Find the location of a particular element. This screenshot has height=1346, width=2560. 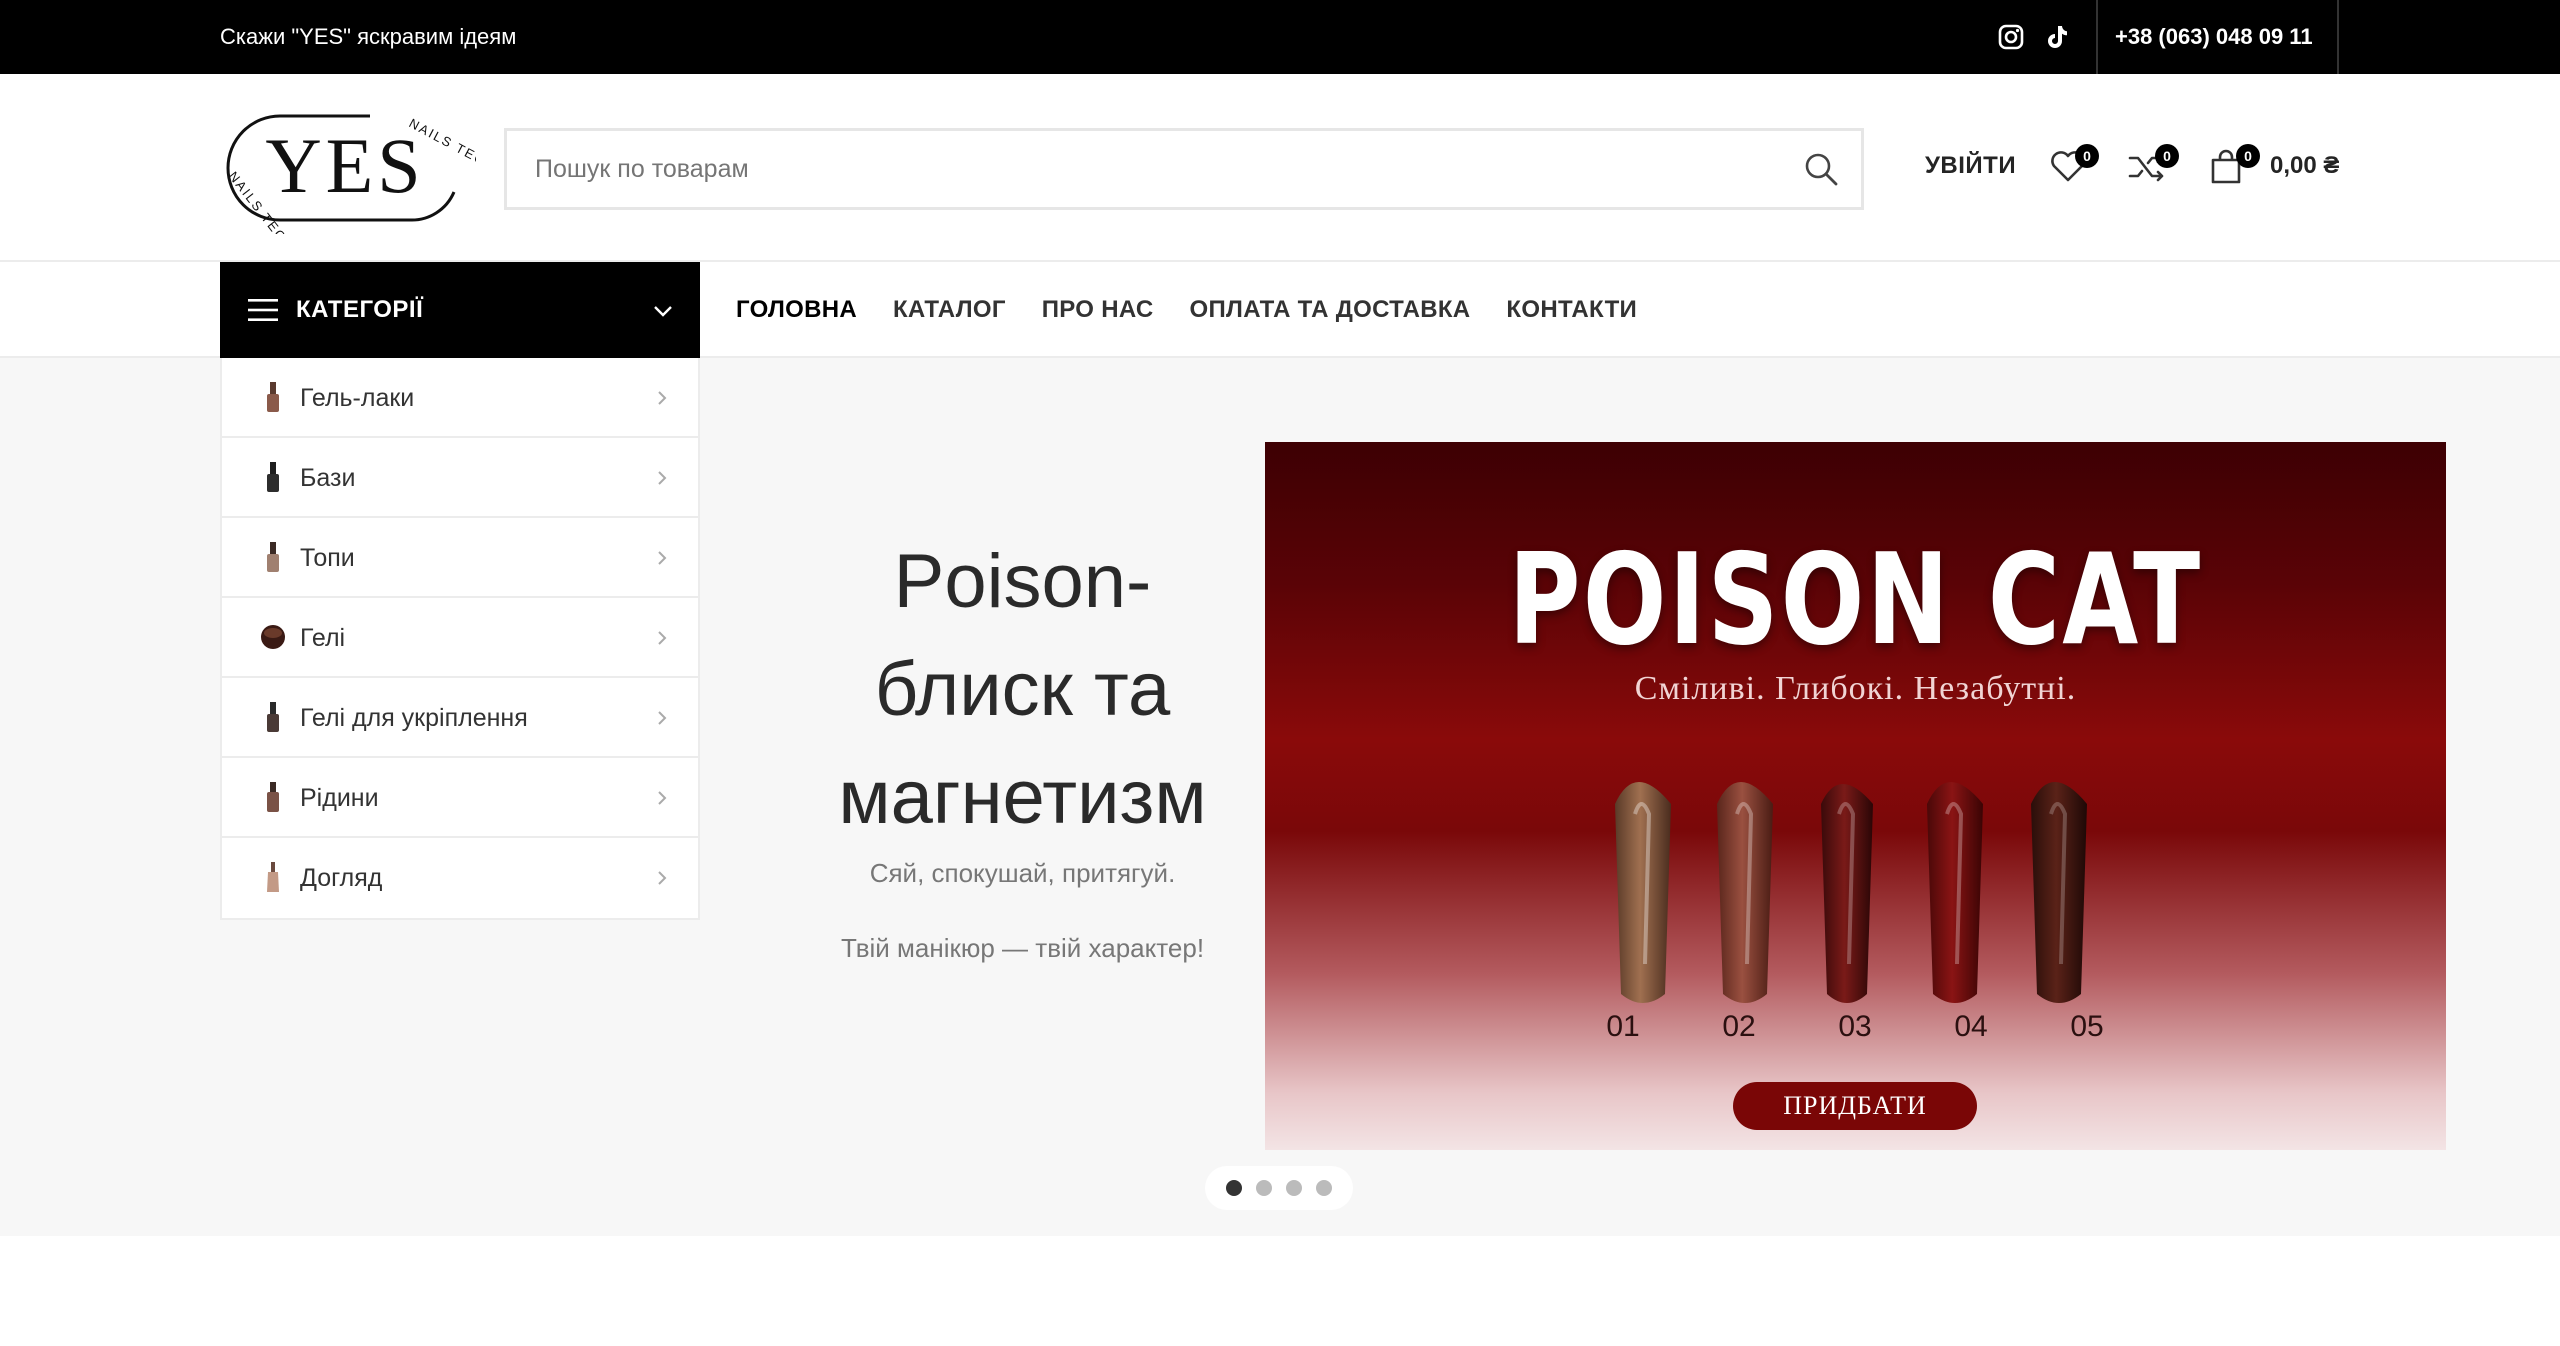

wishlist-count-badge: 0 is located at coordinates (2087, 156).